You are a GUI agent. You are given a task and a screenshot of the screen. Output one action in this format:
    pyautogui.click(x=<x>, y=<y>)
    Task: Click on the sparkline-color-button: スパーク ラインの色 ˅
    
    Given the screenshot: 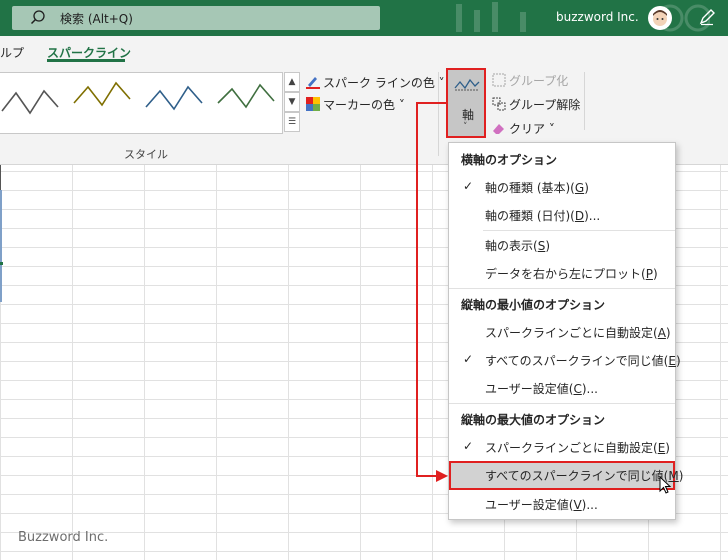 What is the action you would take?
    pyautogui.click(x=375, y=82)
    